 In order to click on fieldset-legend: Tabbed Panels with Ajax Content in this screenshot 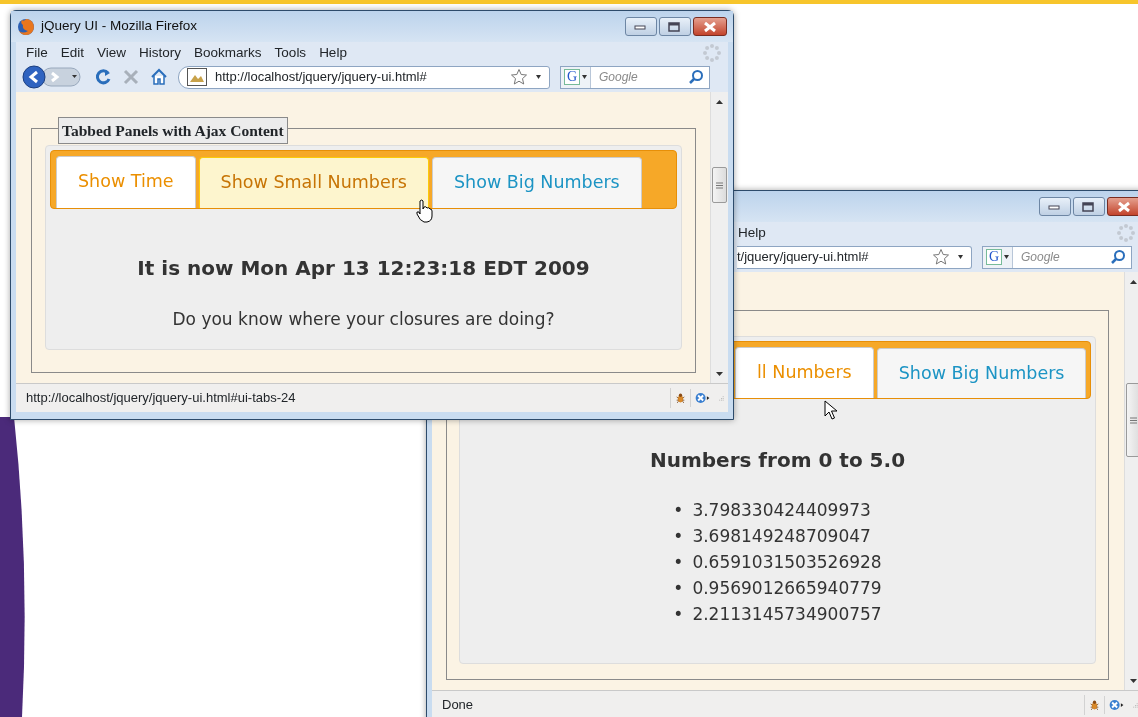, I will do `click(173, 131)`.